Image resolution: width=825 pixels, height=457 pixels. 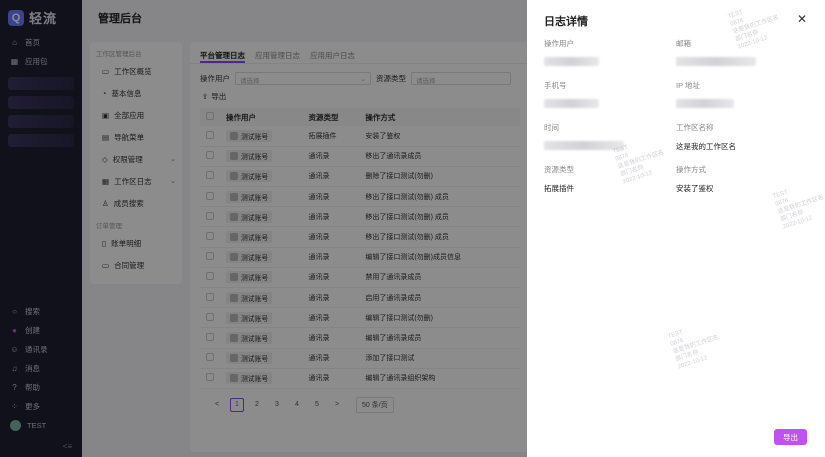 I want to click on drawer-title: 日志详情, so click(x=566, y=22).